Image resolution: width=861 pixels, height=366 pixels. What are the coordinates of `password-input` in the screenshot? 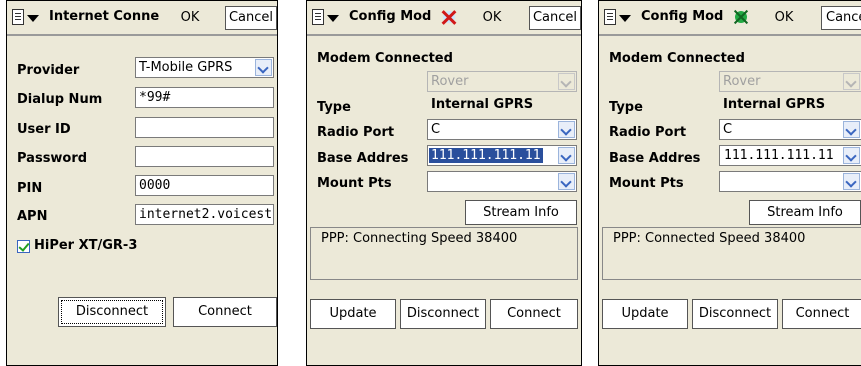 It's located at (204, 156).